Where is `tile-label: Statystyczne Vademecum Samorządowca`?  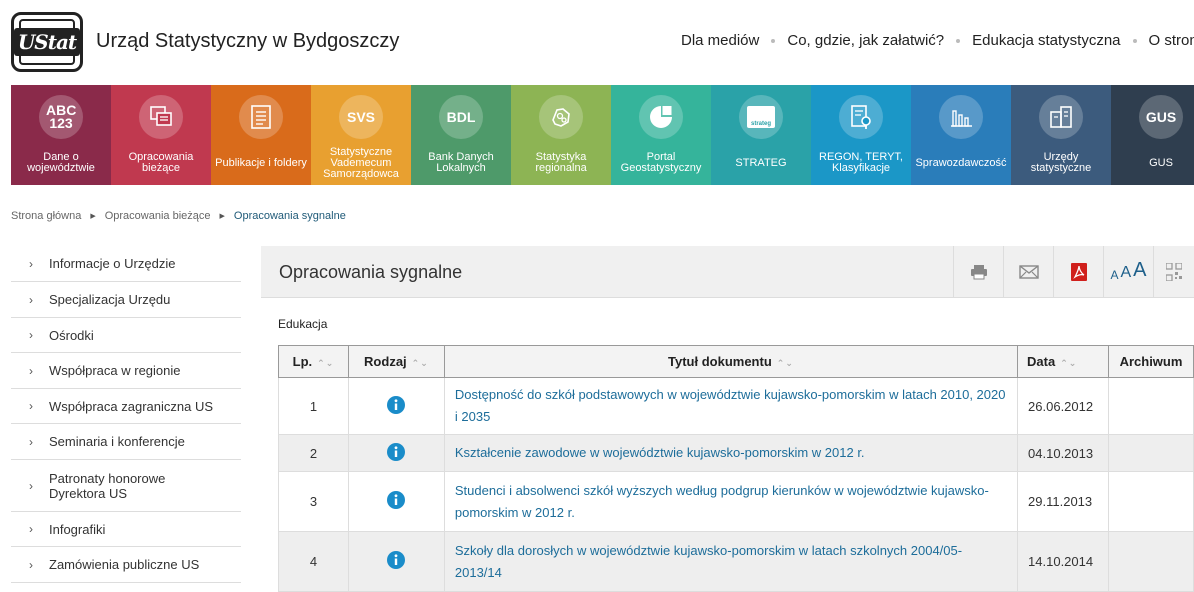 tile-label: Statystyczne Vademecum Samorządowca is located at coordinates (361, 162).